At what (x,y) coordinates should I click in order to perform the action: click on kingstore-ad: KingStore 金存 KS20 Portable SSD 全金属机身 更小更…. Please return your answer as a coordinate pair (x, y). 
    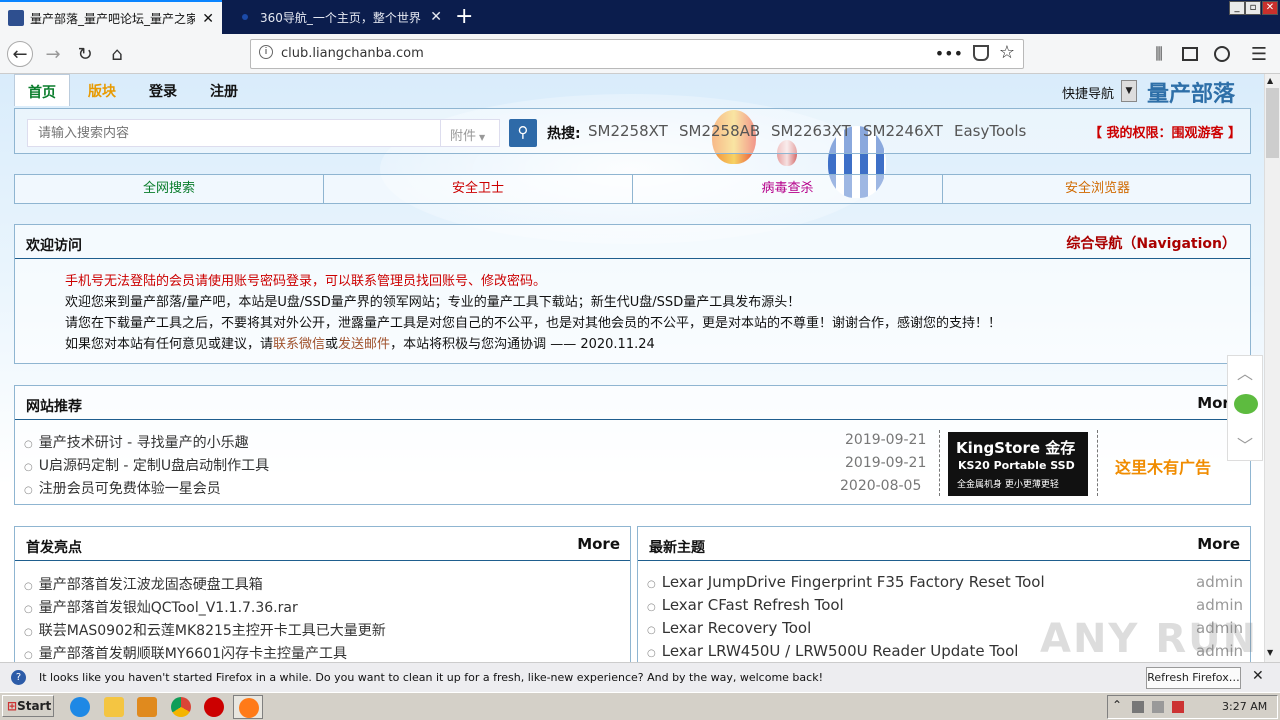
    Looking at the image, I should click on (1018, 464).